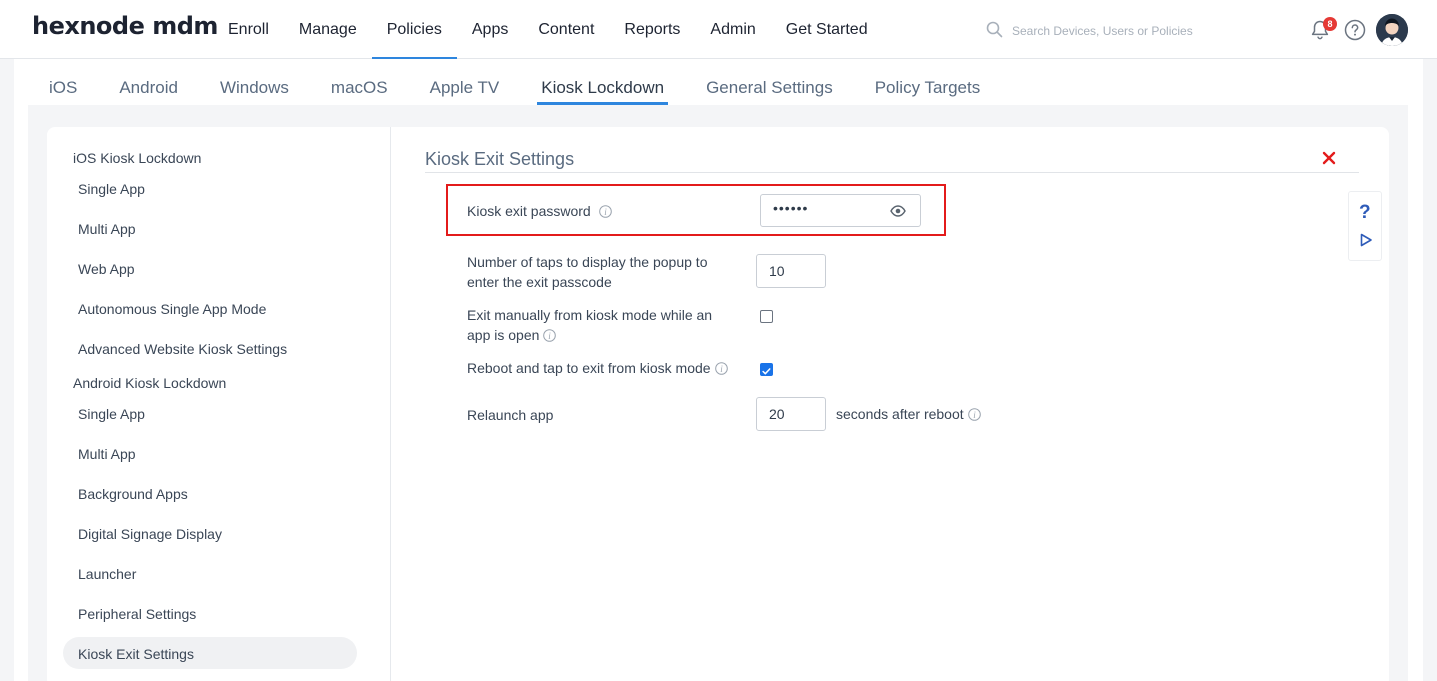 The width and height of the screenshot is (1437, 681). I want to click on tab-android: Android, so click(148, 82).